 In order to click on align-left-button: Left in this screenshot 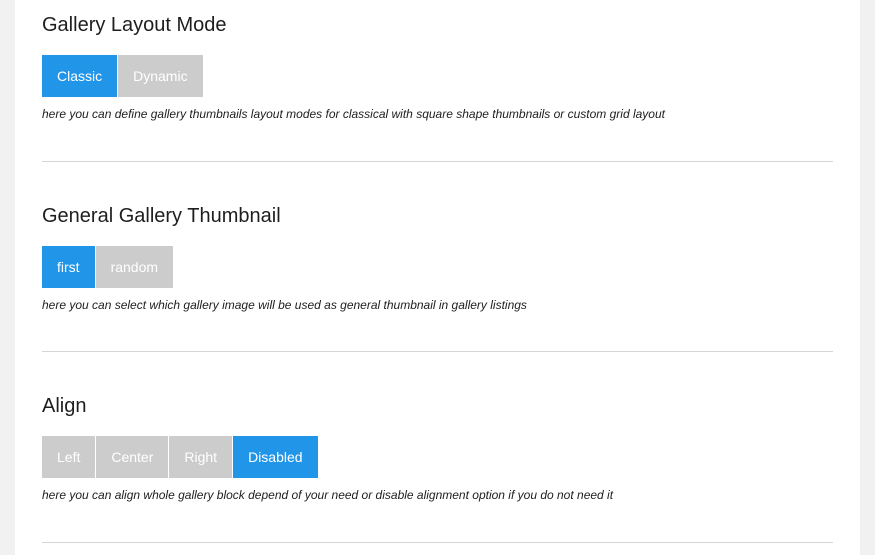, I will do `click(69, 457)`.